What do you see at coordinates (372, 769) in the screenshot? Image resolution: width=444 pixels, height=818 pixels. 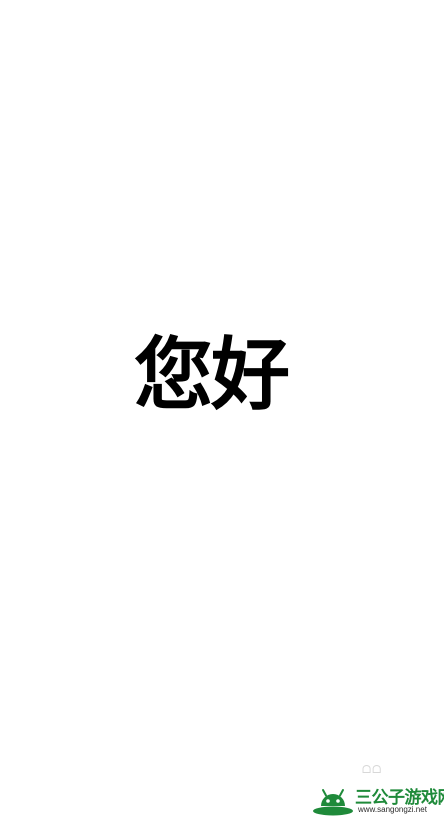 I see `faint-watermark-mark: ᗝᗝ` at bounding box center [372, 769].